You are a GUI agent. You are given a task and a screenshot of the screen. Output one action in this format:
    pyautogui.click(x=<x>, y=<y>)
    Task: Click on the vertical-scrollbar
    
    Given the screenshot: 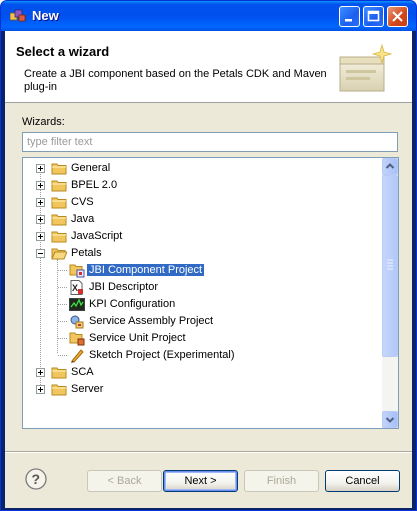 What is the action you would take?
    pyautogui.click(x=390, y=293)
    